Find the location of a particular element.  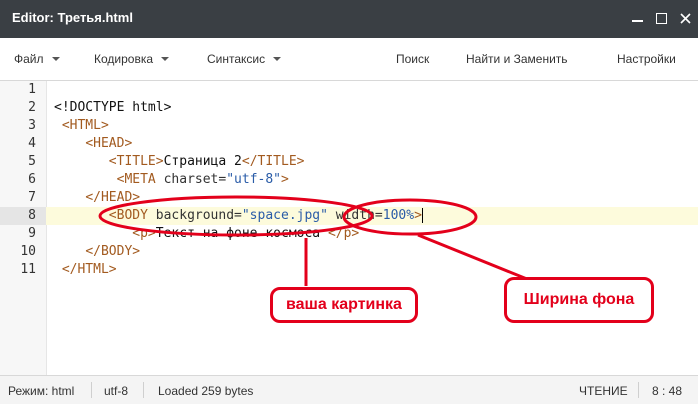

width-pointer-line is located at coordinates (475, 258).